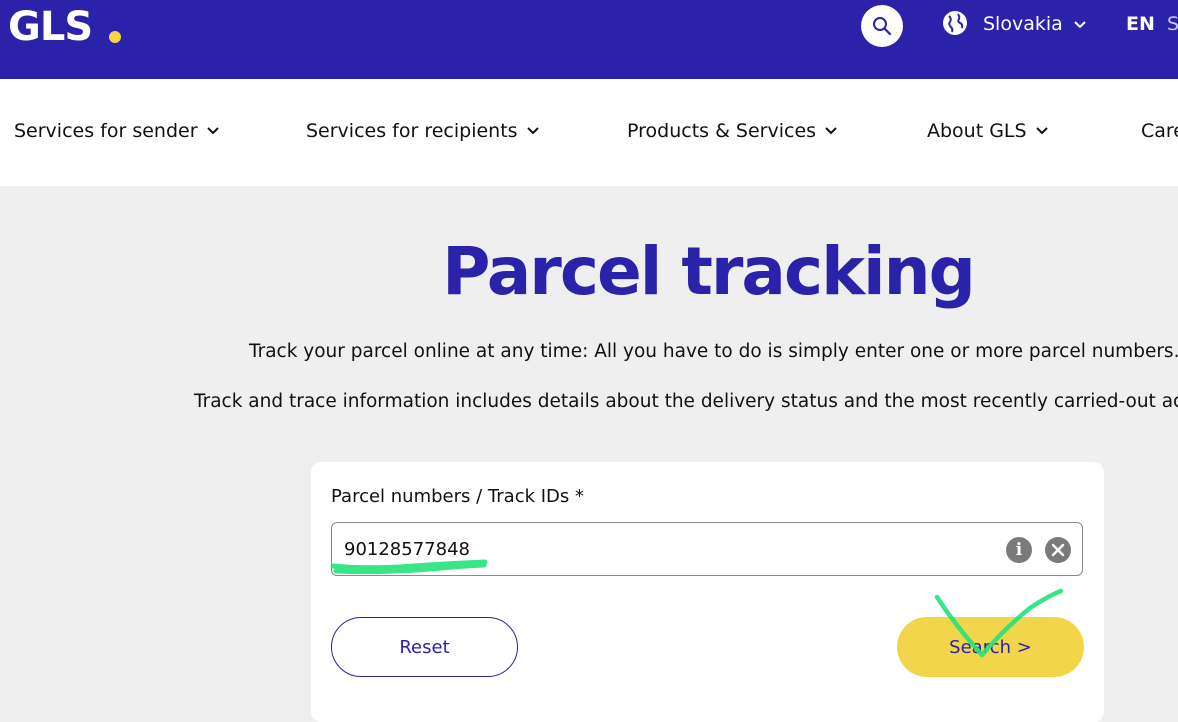  I want to click on nav-label: About GLS, so click(977, 131).